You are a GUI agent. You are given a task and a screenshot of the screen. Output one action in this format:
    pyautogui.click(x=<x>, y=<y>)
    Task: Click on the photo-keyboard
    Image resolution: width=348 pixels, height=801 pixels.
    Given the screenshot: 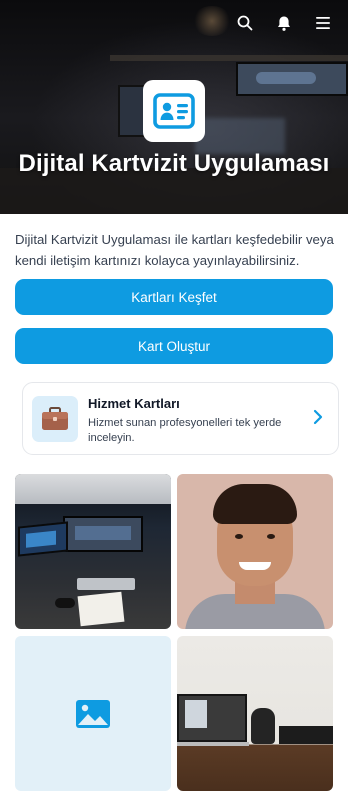 What is the action you would take?
    pyautogui.click(x=106, y=584)
    